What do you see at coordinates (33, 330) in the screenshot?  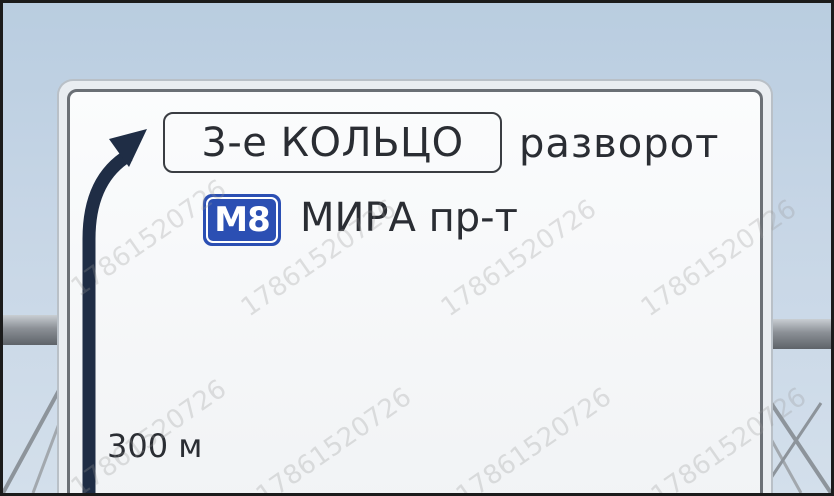 I see `gantry-pole-left` at bounding box center [33, 330].